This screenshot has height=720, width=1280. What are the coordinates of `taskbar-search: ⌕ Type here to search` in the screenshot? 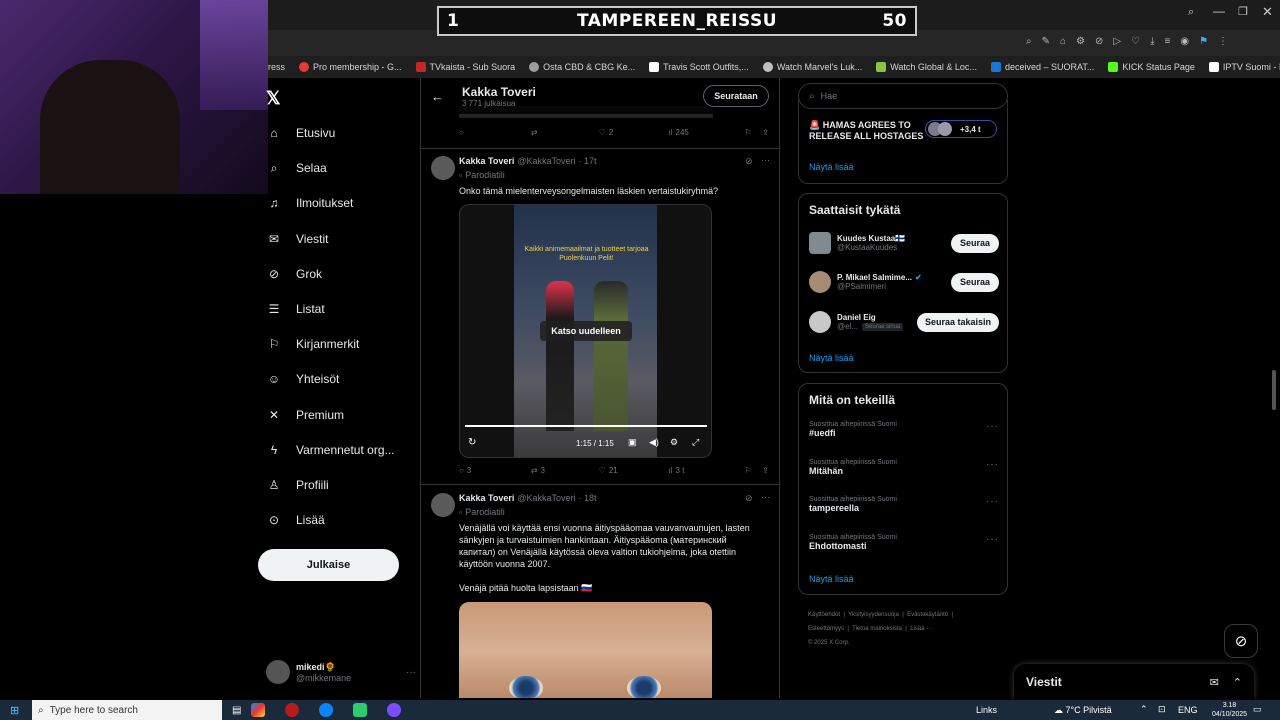 It's located at (127, 710).